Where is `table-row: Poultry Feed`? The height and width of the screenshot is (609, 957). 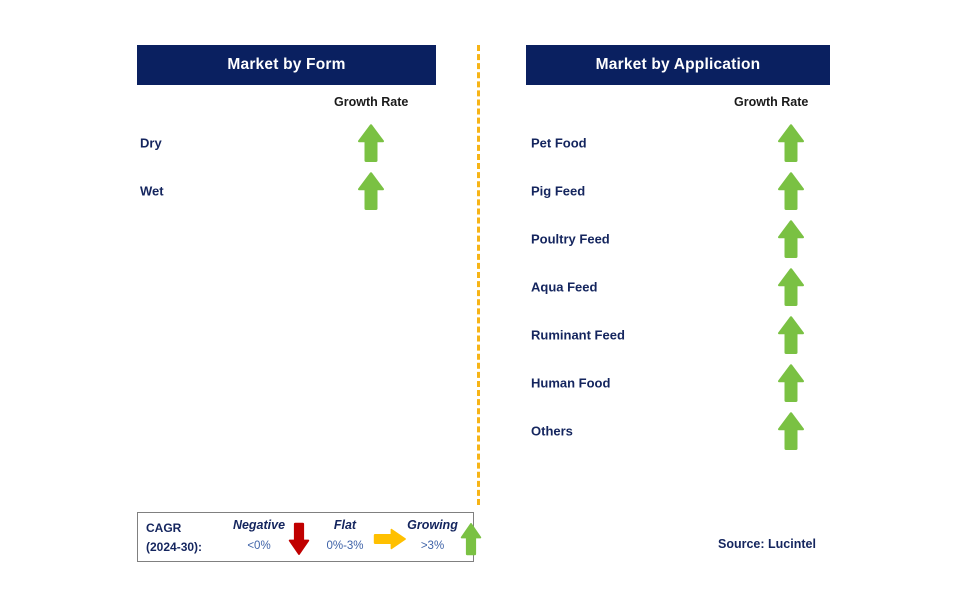 table-row: Poultry Feed is located at coordinates (717, 239).